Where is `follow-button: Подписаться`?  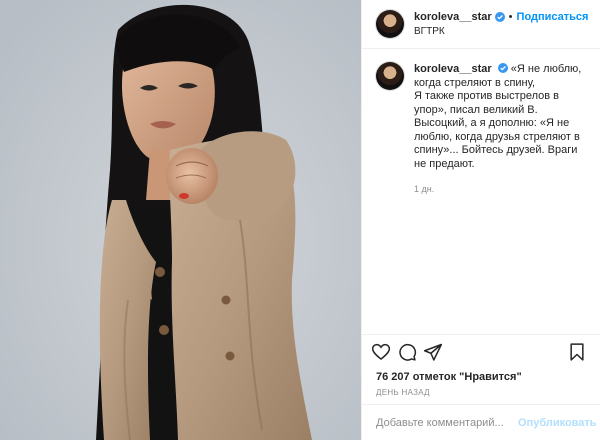
follow-button: Подписаться is located at coordinates (553, 17).